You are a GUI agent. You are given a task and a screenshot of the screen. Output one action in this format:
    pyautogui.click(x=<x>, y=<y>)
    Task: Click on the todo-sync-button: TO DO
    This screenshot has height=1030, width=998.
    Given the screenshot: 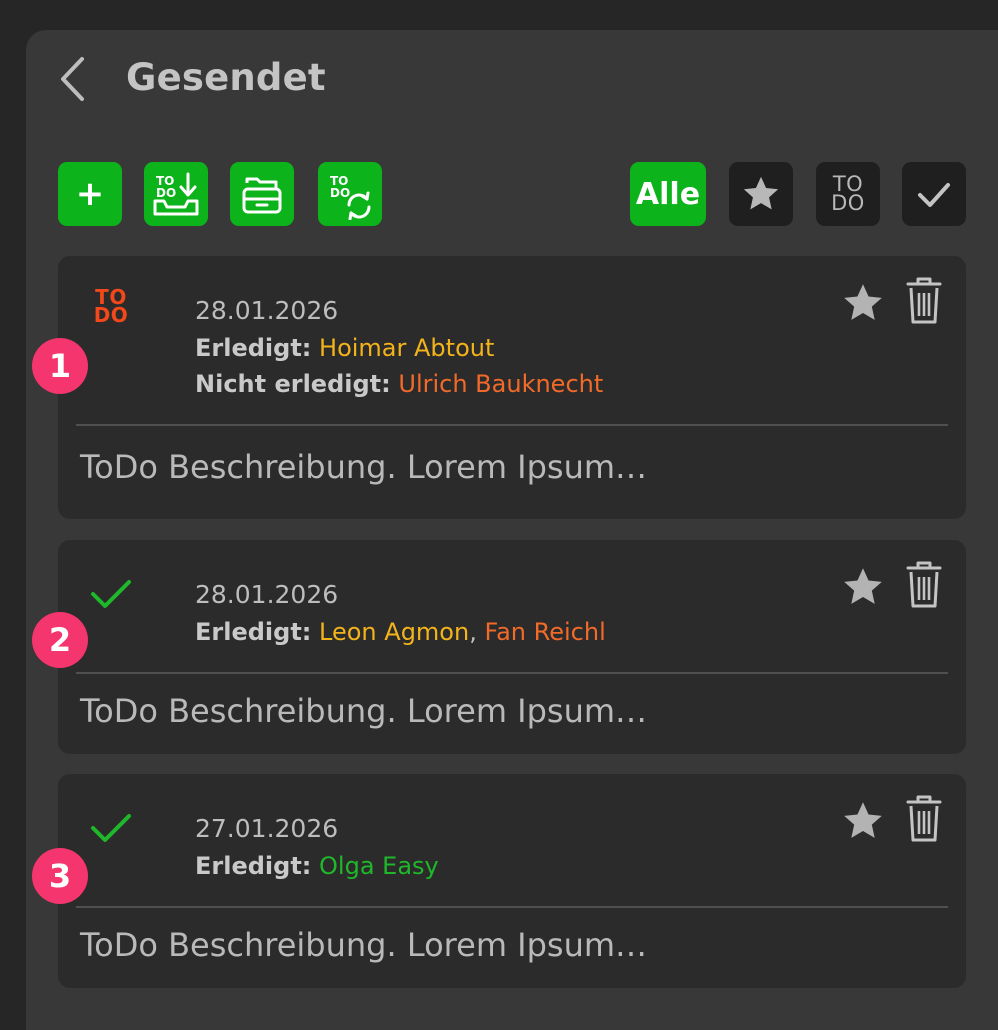 What is the action you would take?
    pyautogui.click(x=350, y=194)
    